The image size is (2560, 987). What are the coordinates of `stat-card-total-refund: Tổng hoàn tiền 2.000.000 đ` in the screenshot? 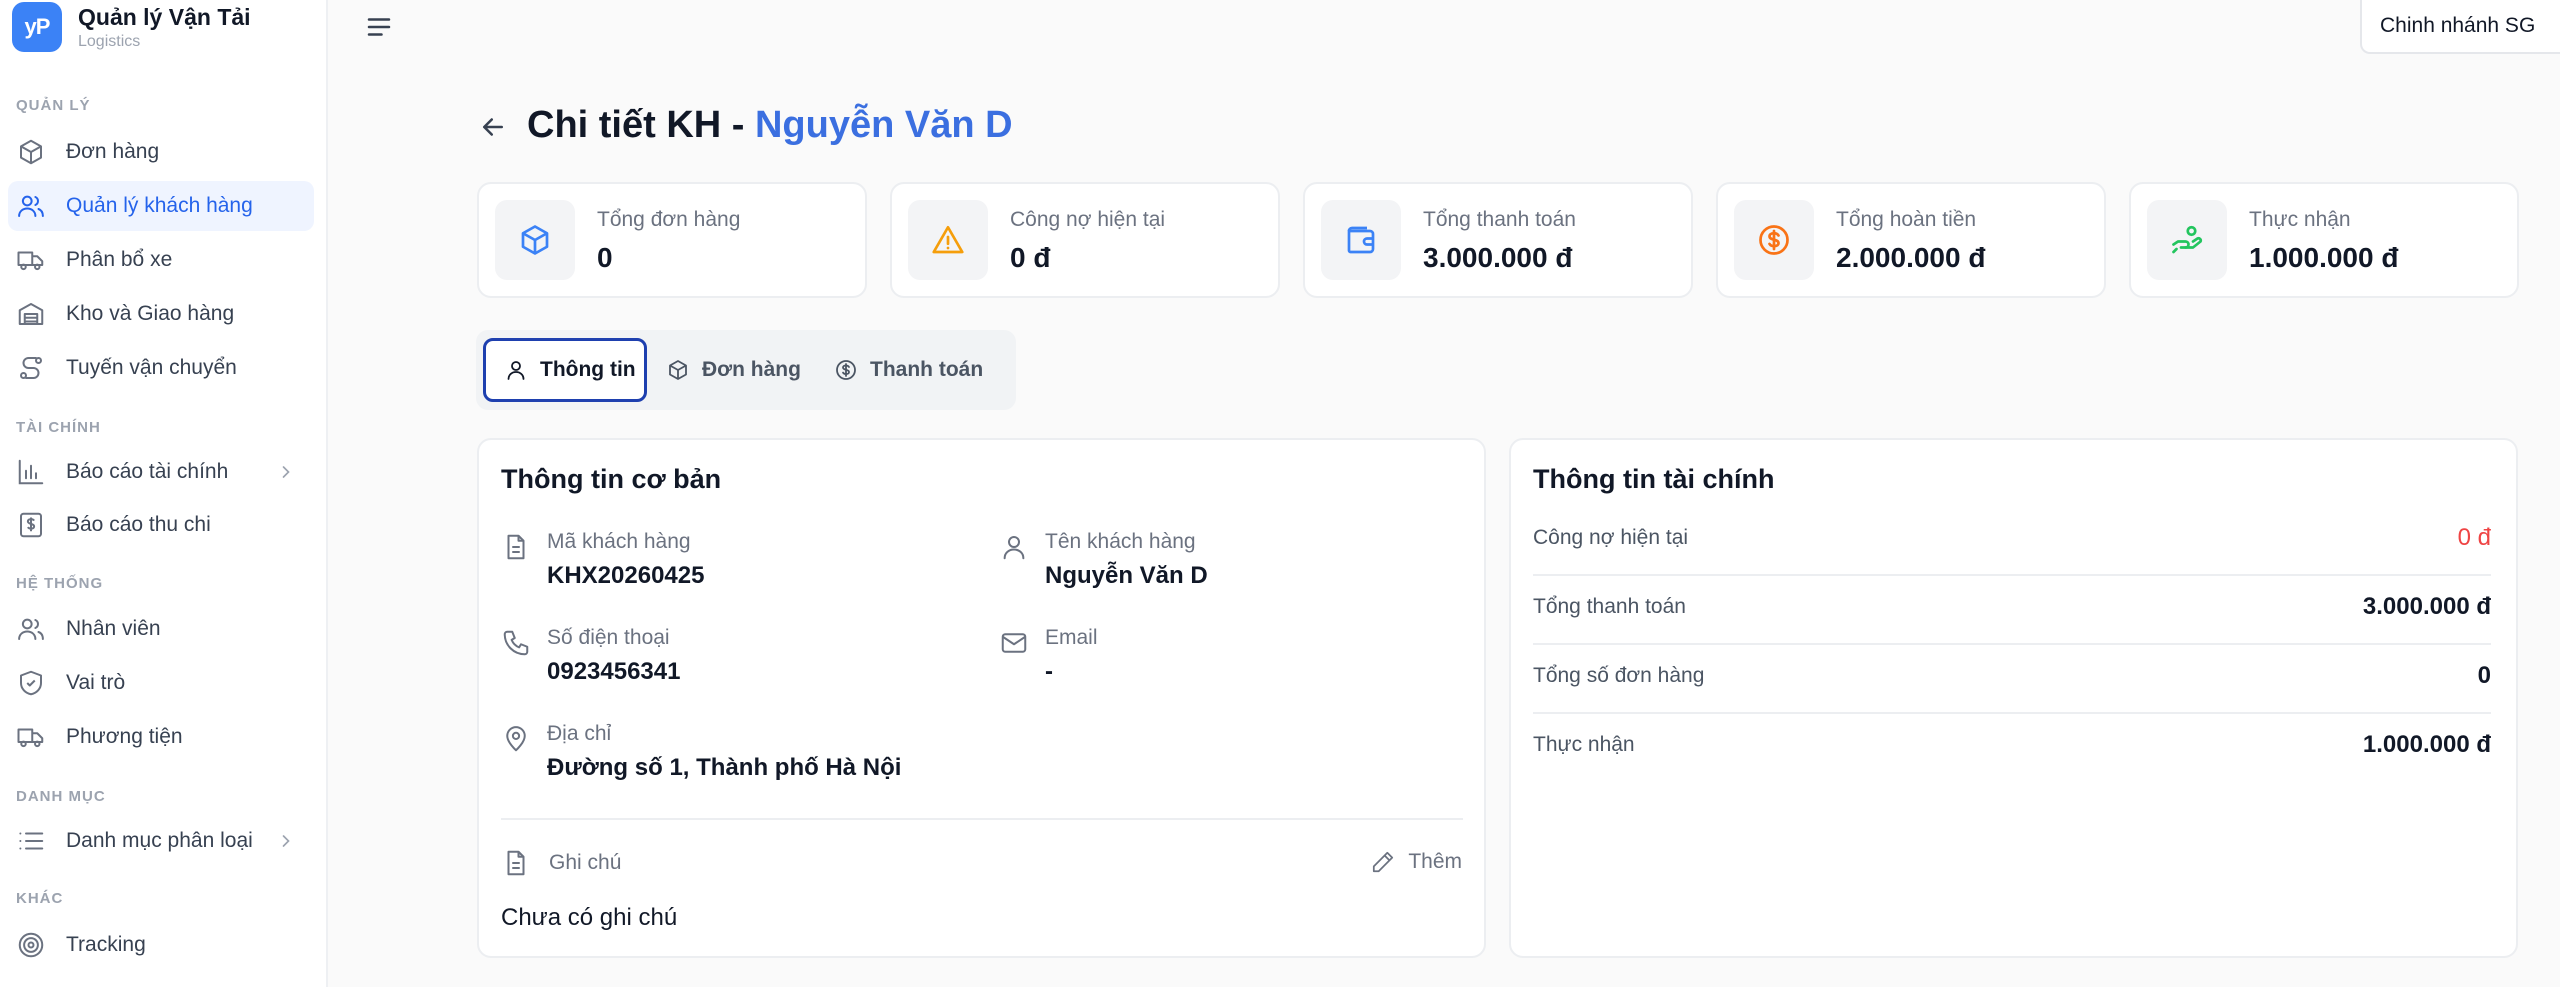 It's located at (1911, 240).